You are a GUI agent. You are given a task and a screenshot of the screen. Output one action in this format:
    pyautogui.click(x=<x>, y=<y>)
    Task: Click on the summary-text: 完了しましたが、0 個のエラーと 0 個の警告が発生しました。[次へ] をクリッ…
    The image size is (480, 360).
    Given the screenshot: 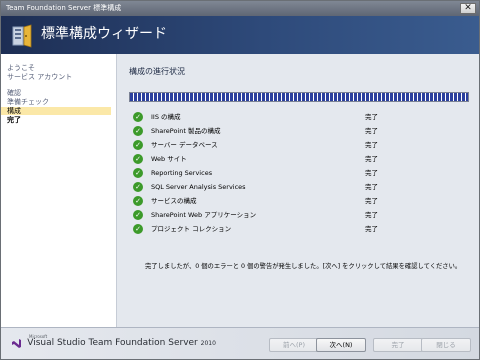 What is the action you would take?
    pyautogui.click(x=303, y=266)
    